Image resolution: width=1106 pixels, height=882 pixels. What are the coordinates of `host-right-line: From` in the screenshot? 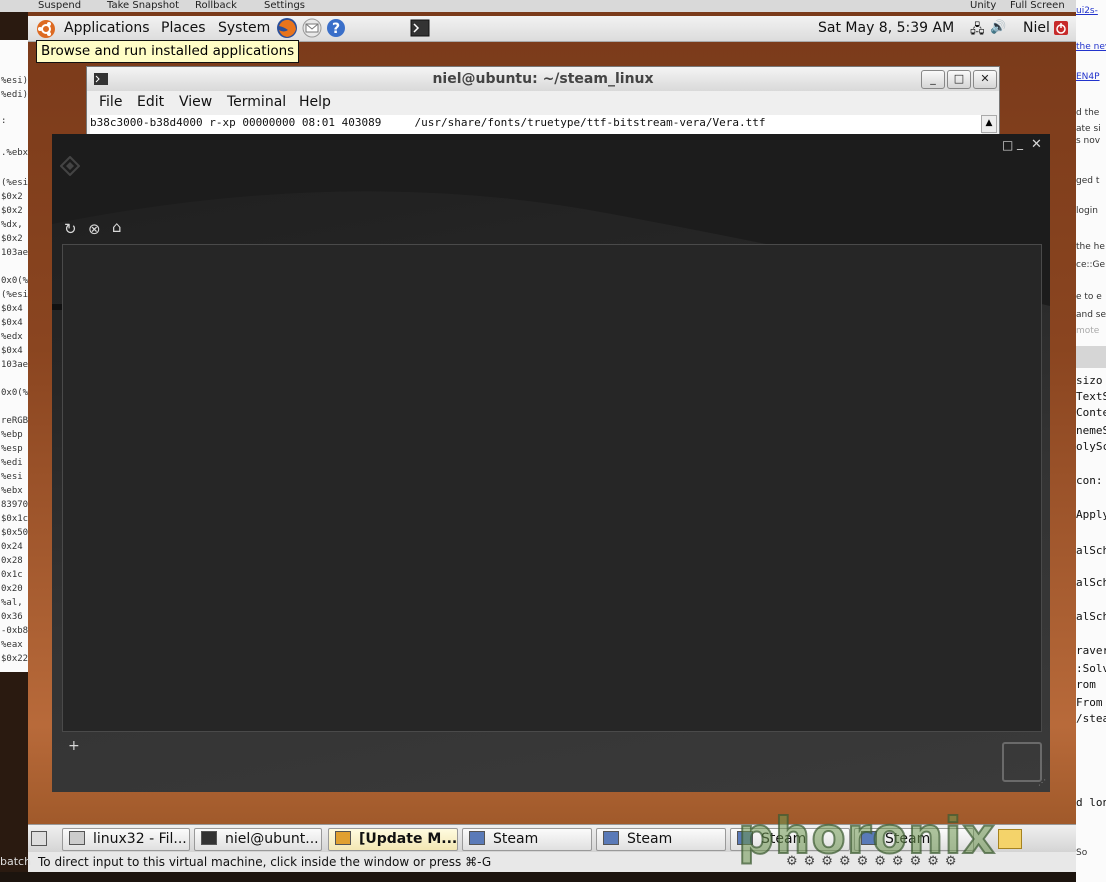 It's located at (1089, 702).